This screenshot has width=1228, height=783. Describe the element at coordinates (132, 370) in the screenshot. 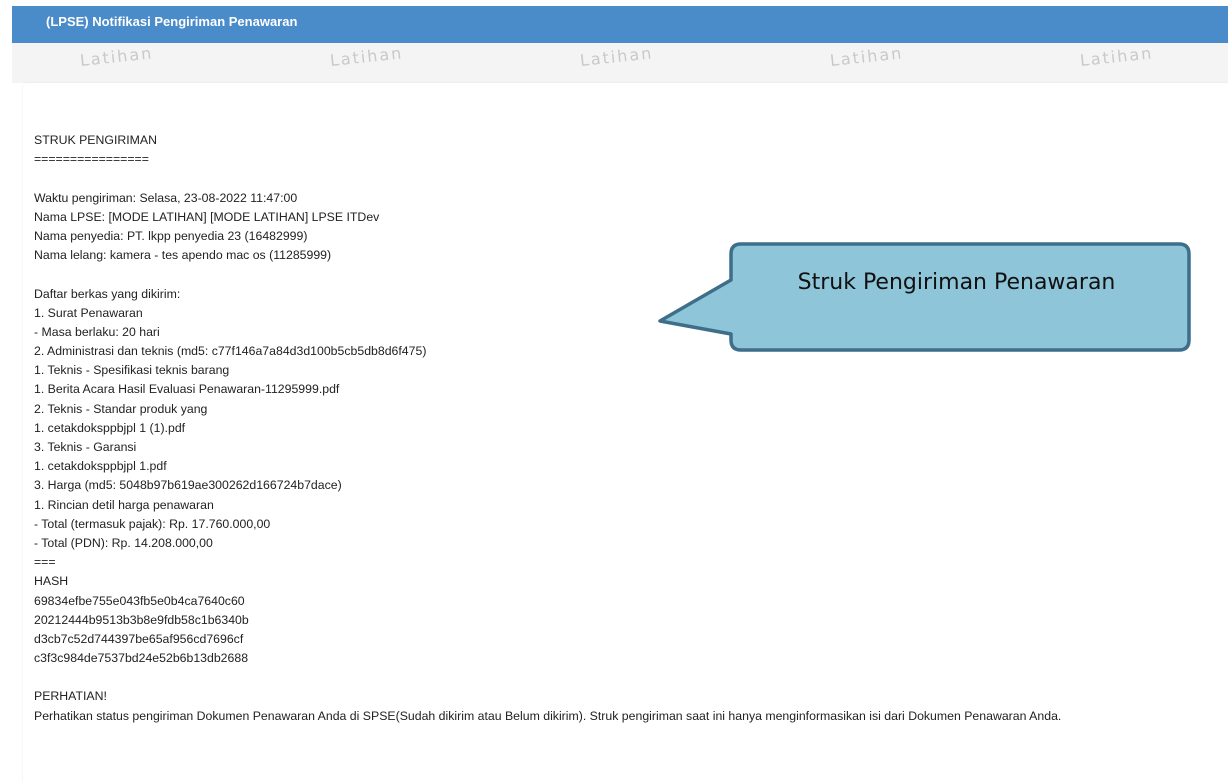

I see `receipt-line: 1. Teknis - Spesifikasi teknis barang` at that location.